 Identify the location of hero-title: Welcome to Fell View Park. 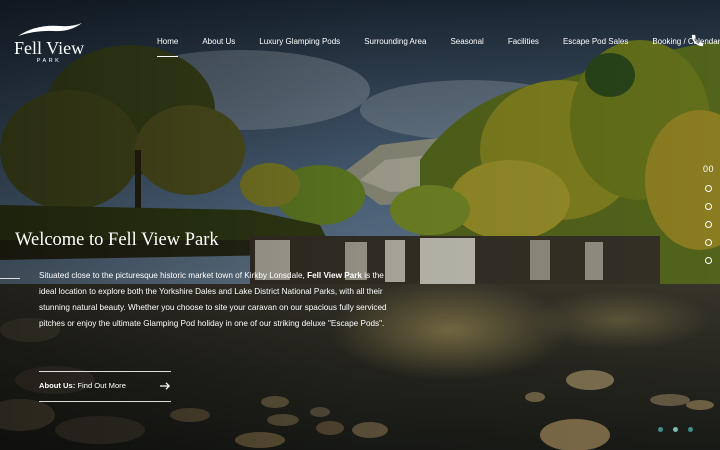
(117, 240).